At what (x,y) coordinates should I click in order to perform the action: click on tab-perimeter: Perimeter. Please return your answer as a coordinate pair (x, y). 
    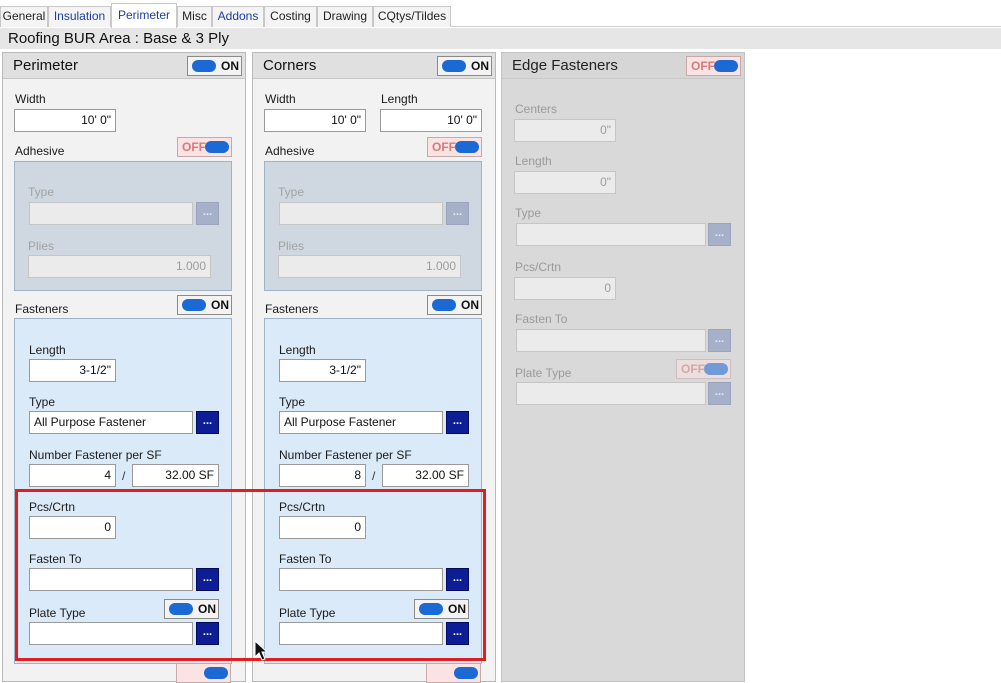
    Looking at the image, I should click on (144, 15).